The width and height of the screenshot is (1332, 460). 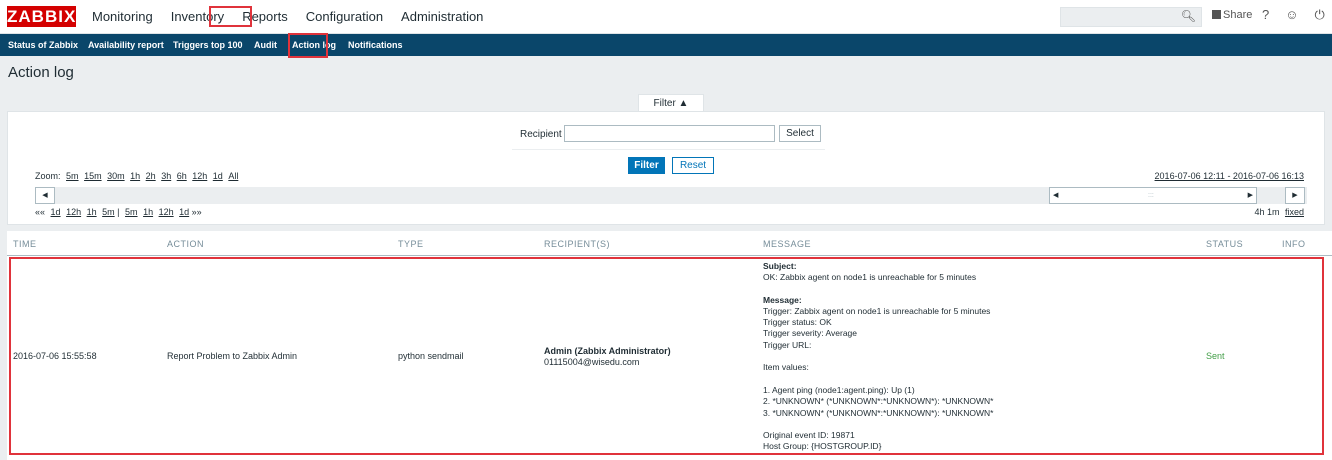 I want to click on zabbix-logo: ZABBIX, so click(x=41, y=16).